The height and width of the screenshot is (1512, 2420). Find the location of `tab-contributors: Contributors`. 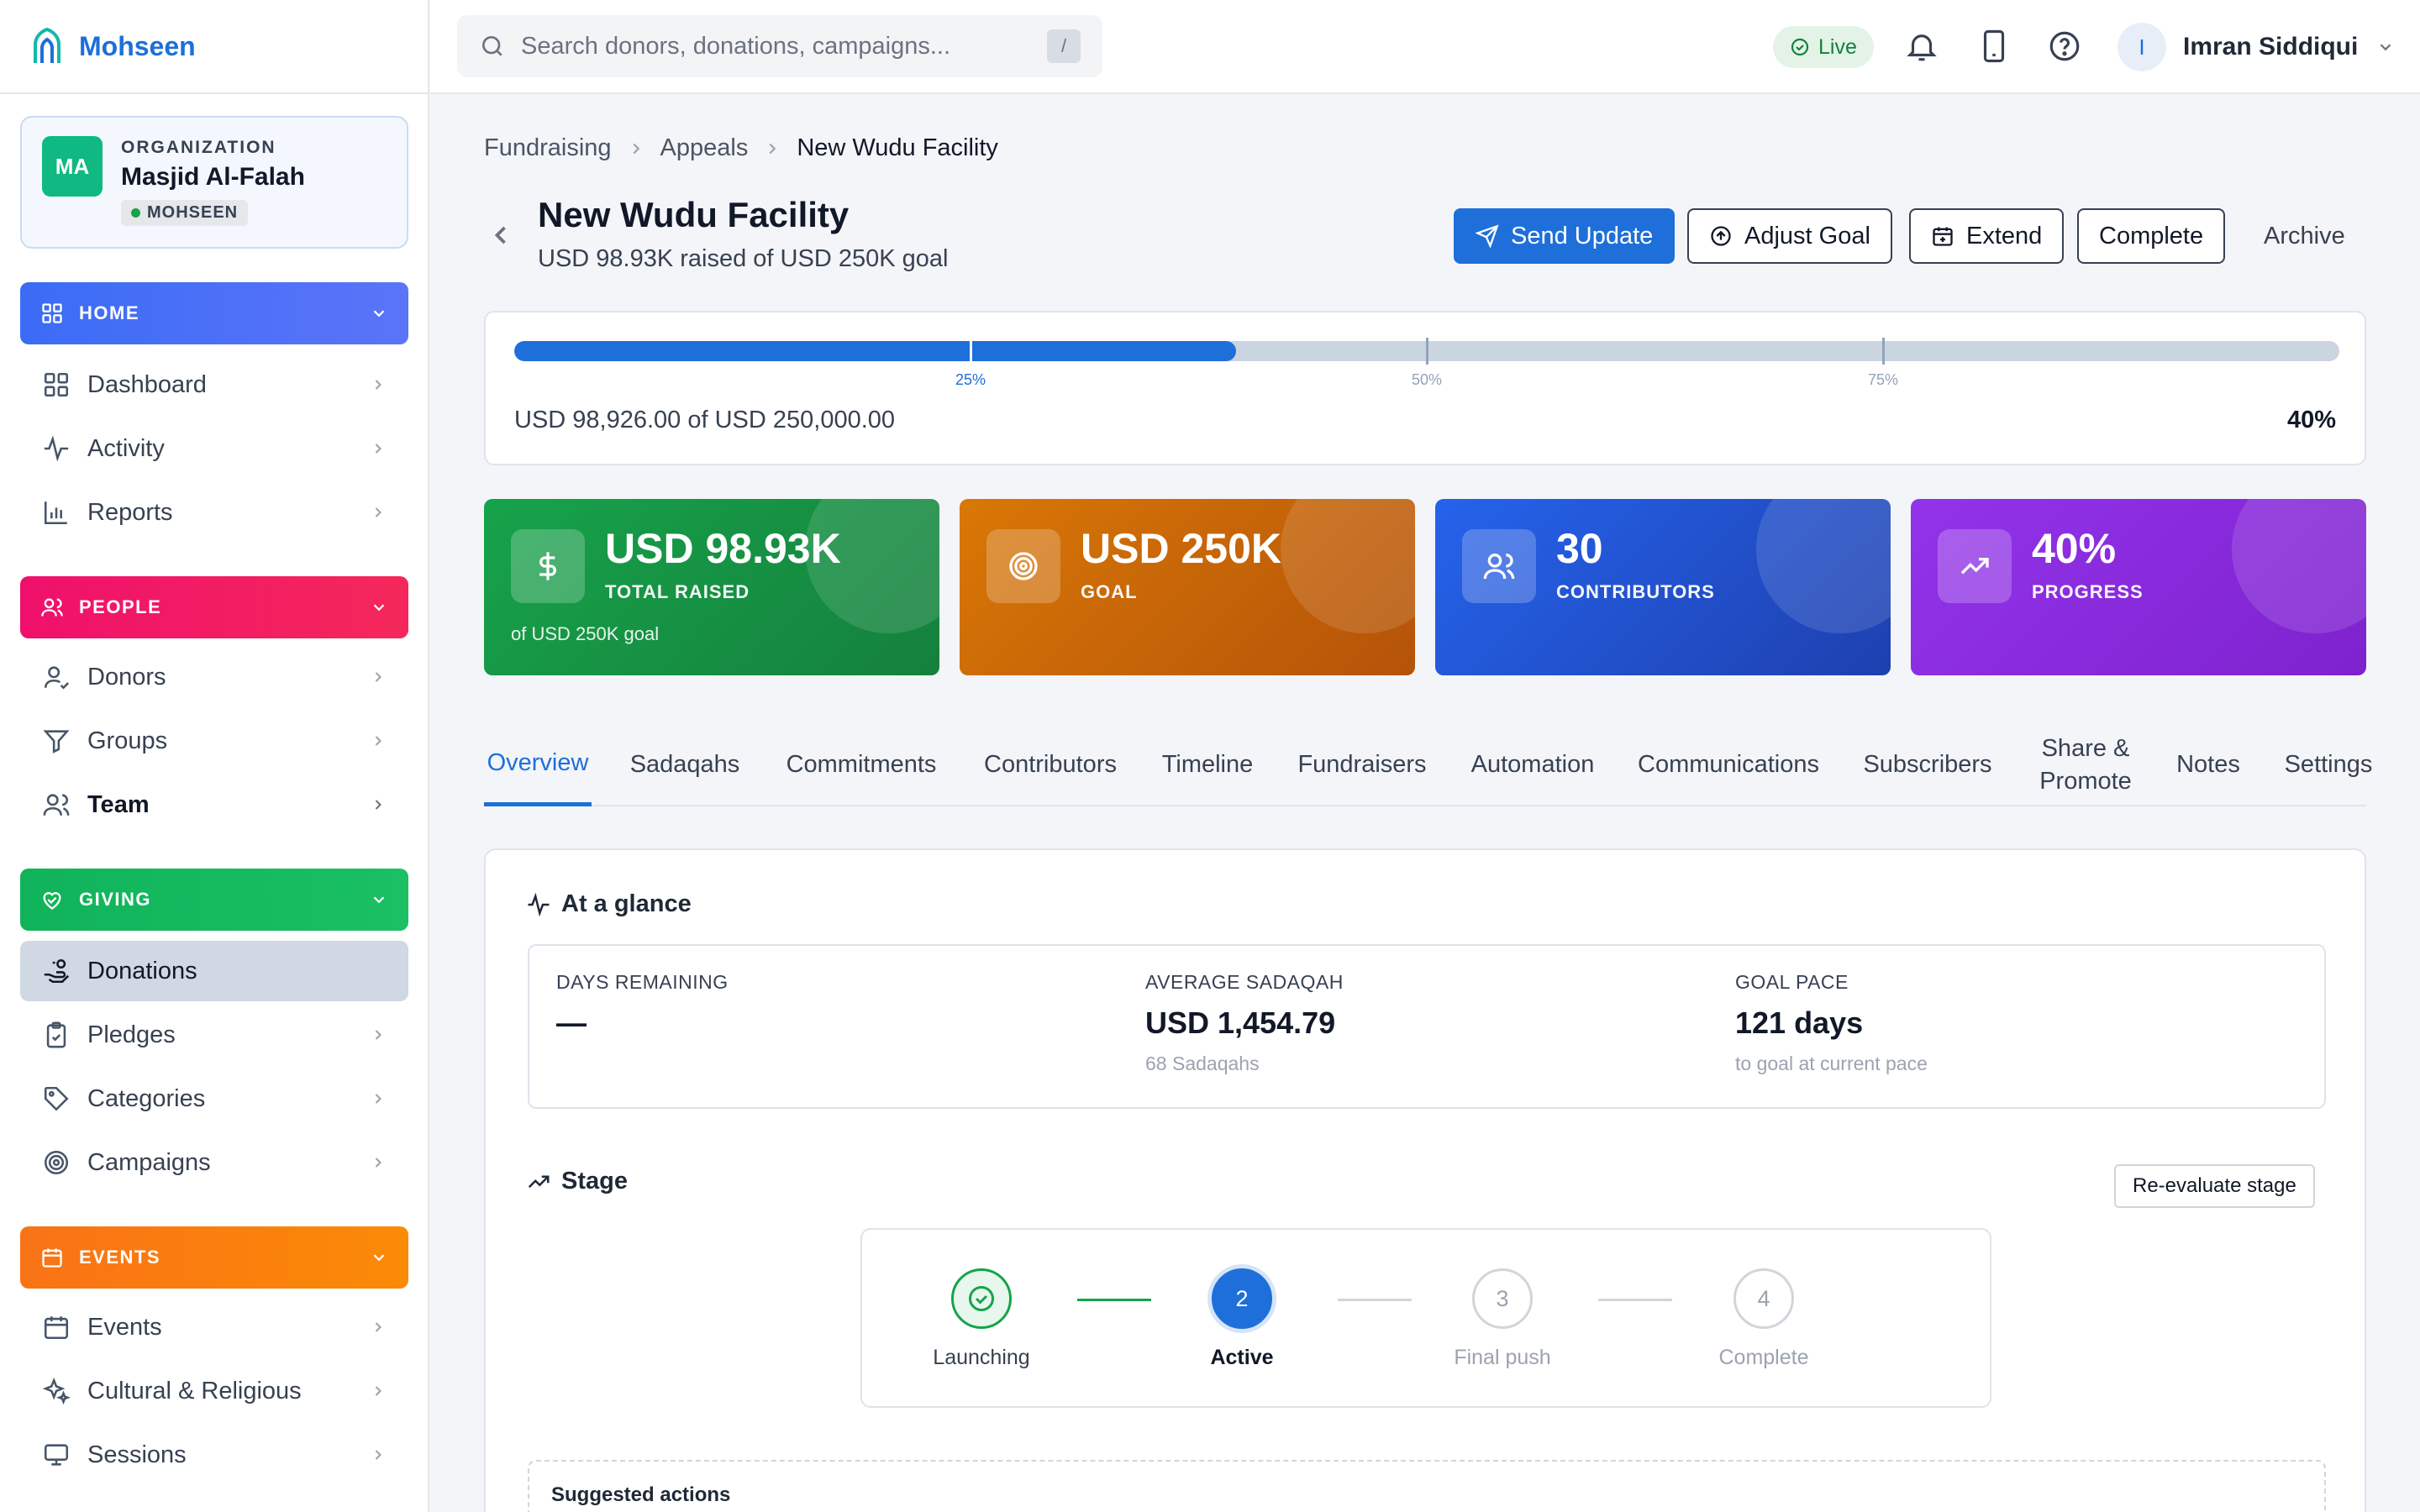

tab-contributors: Contributors is located at coordinates (1050, 765).